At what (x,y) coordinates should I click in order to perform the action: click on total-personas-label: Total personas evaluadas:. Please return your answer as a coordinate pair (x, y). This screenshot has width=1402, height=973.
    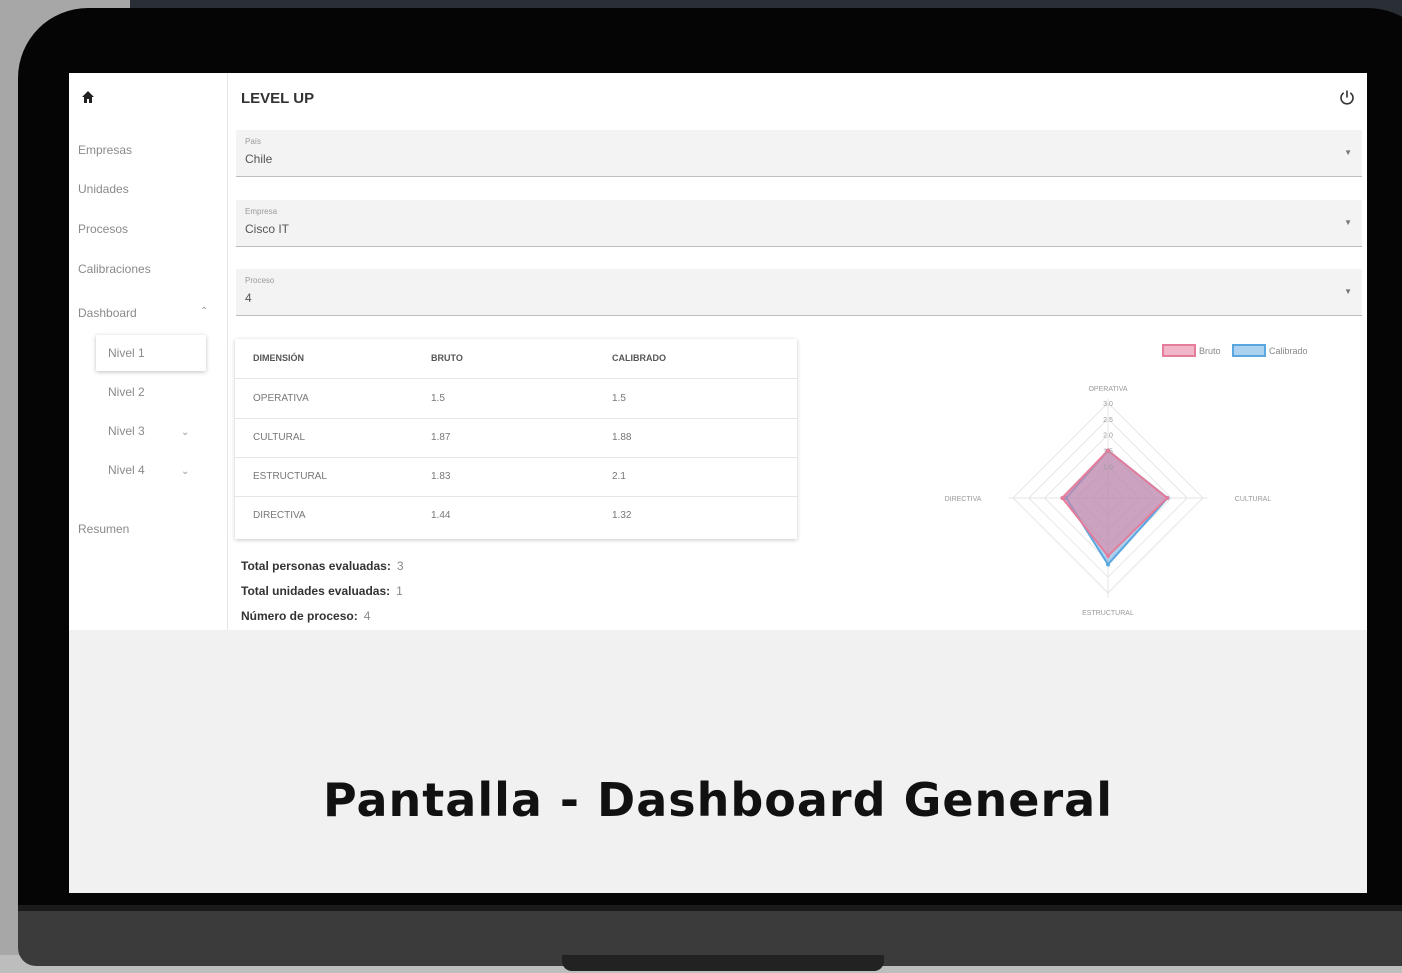
    Looking at the image, I should click on (316, 566).